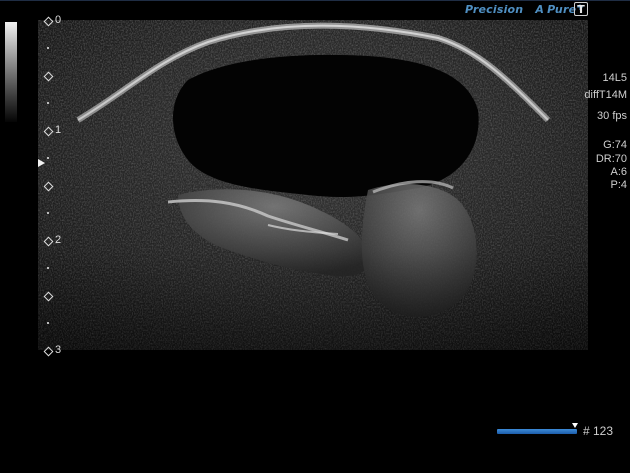 The image size is (630, 473). What do you see at coordinates (581, 9) in the screenshot?
I see `t-button: T` at bounding box center [581, 9].